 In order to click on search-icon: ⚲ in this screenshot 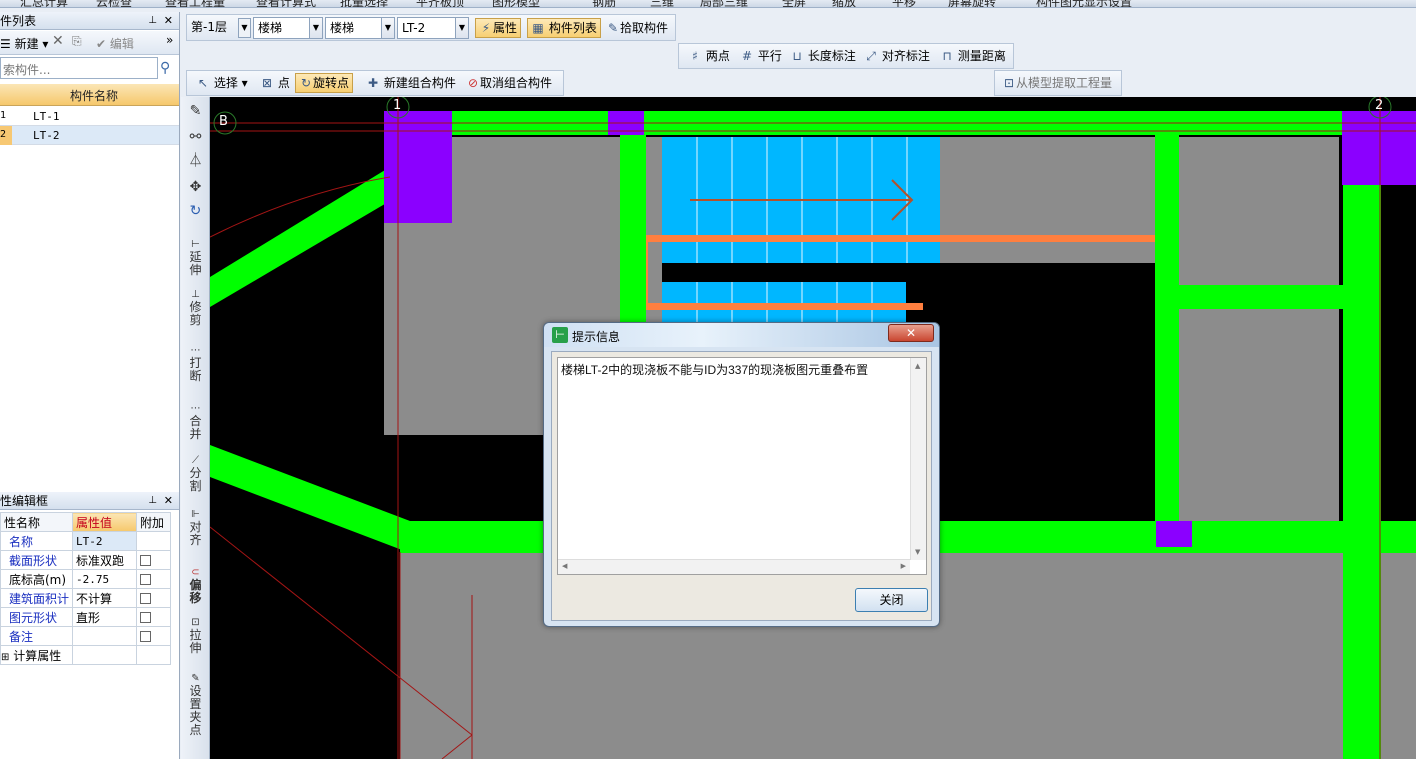, I will do `click(165, 68)`.